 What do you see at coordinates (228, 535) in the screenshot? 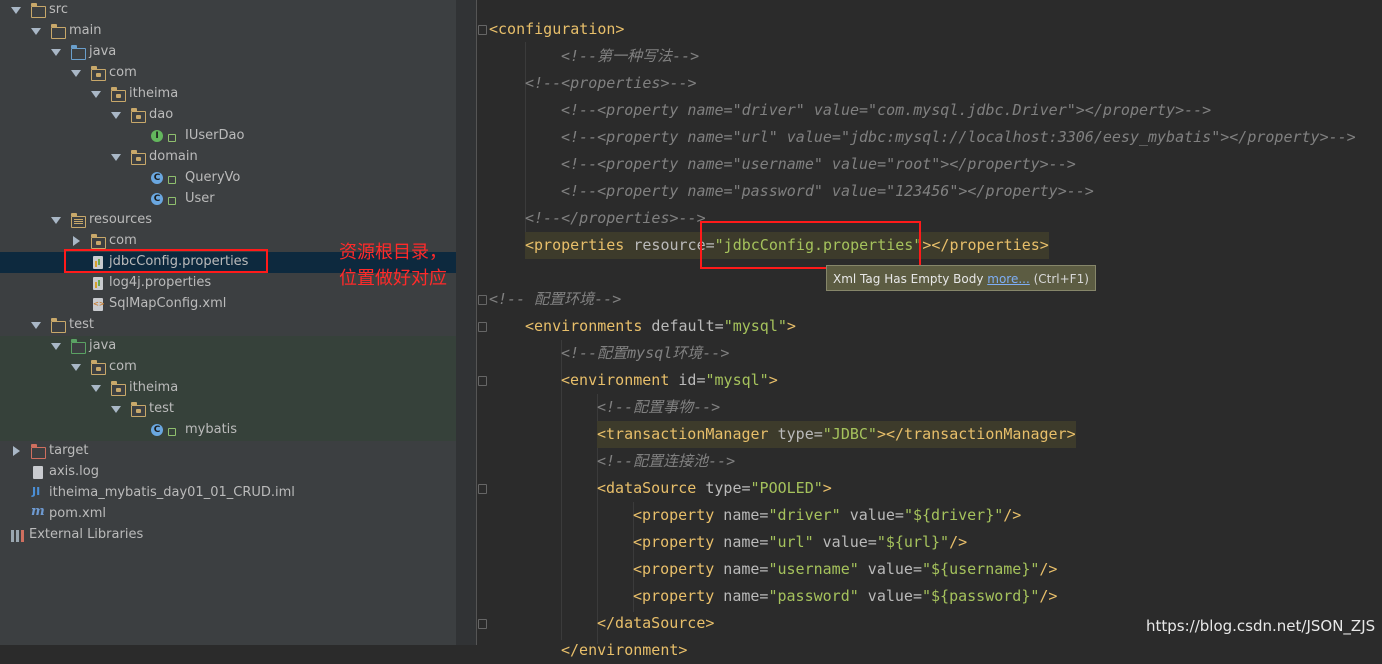
I see `tree-item-external-libraries: External Libraries` at bounding box center [228, 535].